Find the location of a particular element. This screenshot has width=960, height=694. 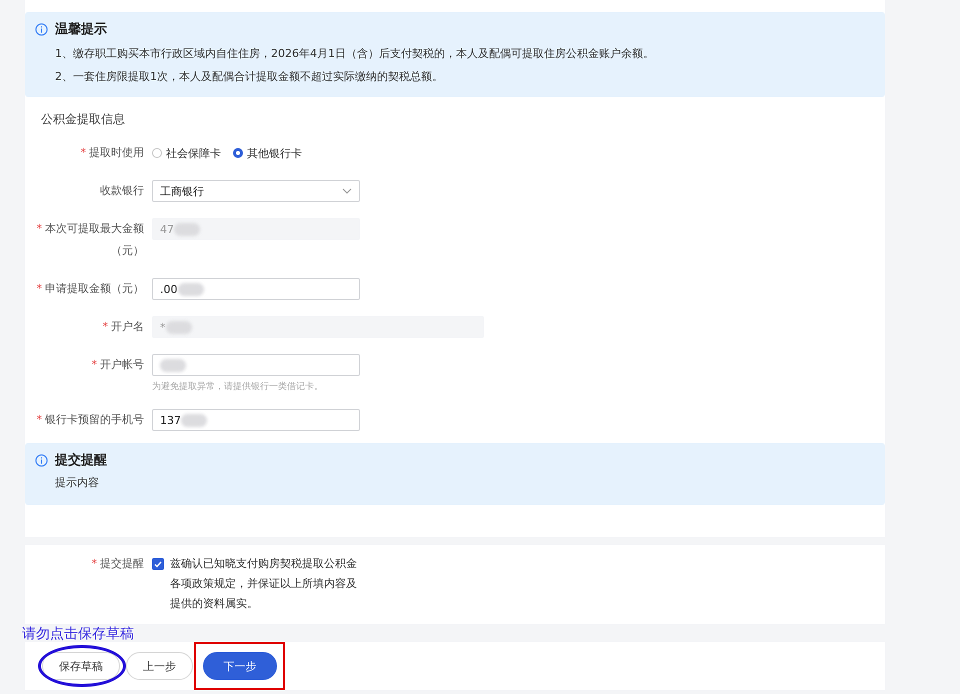

checkbox is located at coordinates (158, 564).